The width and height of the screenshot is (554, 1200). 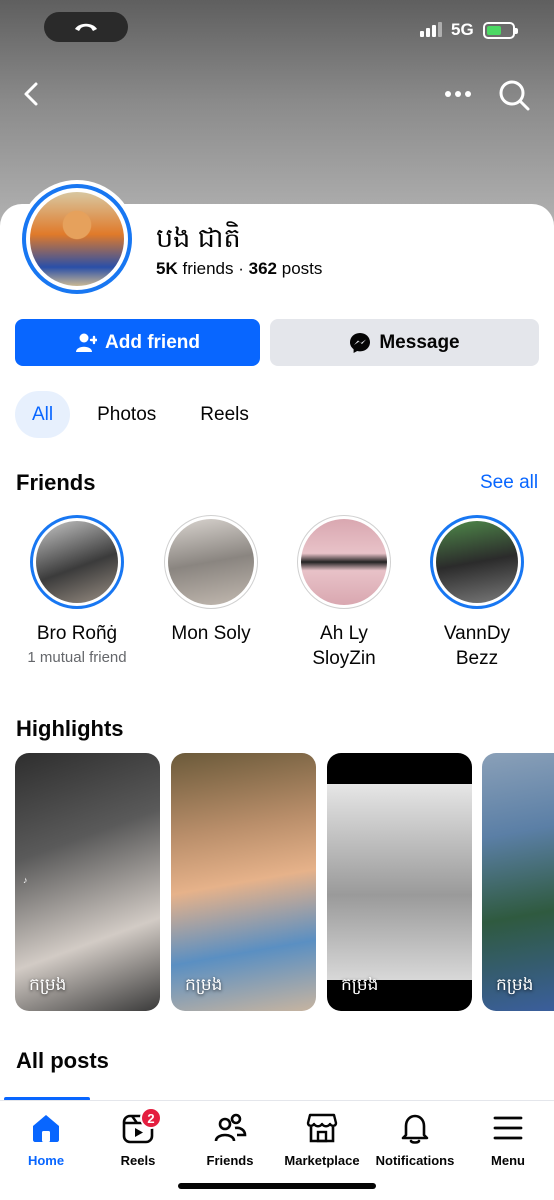 I want to click on friends-section-title: Friends, so click(x=56, y=482).